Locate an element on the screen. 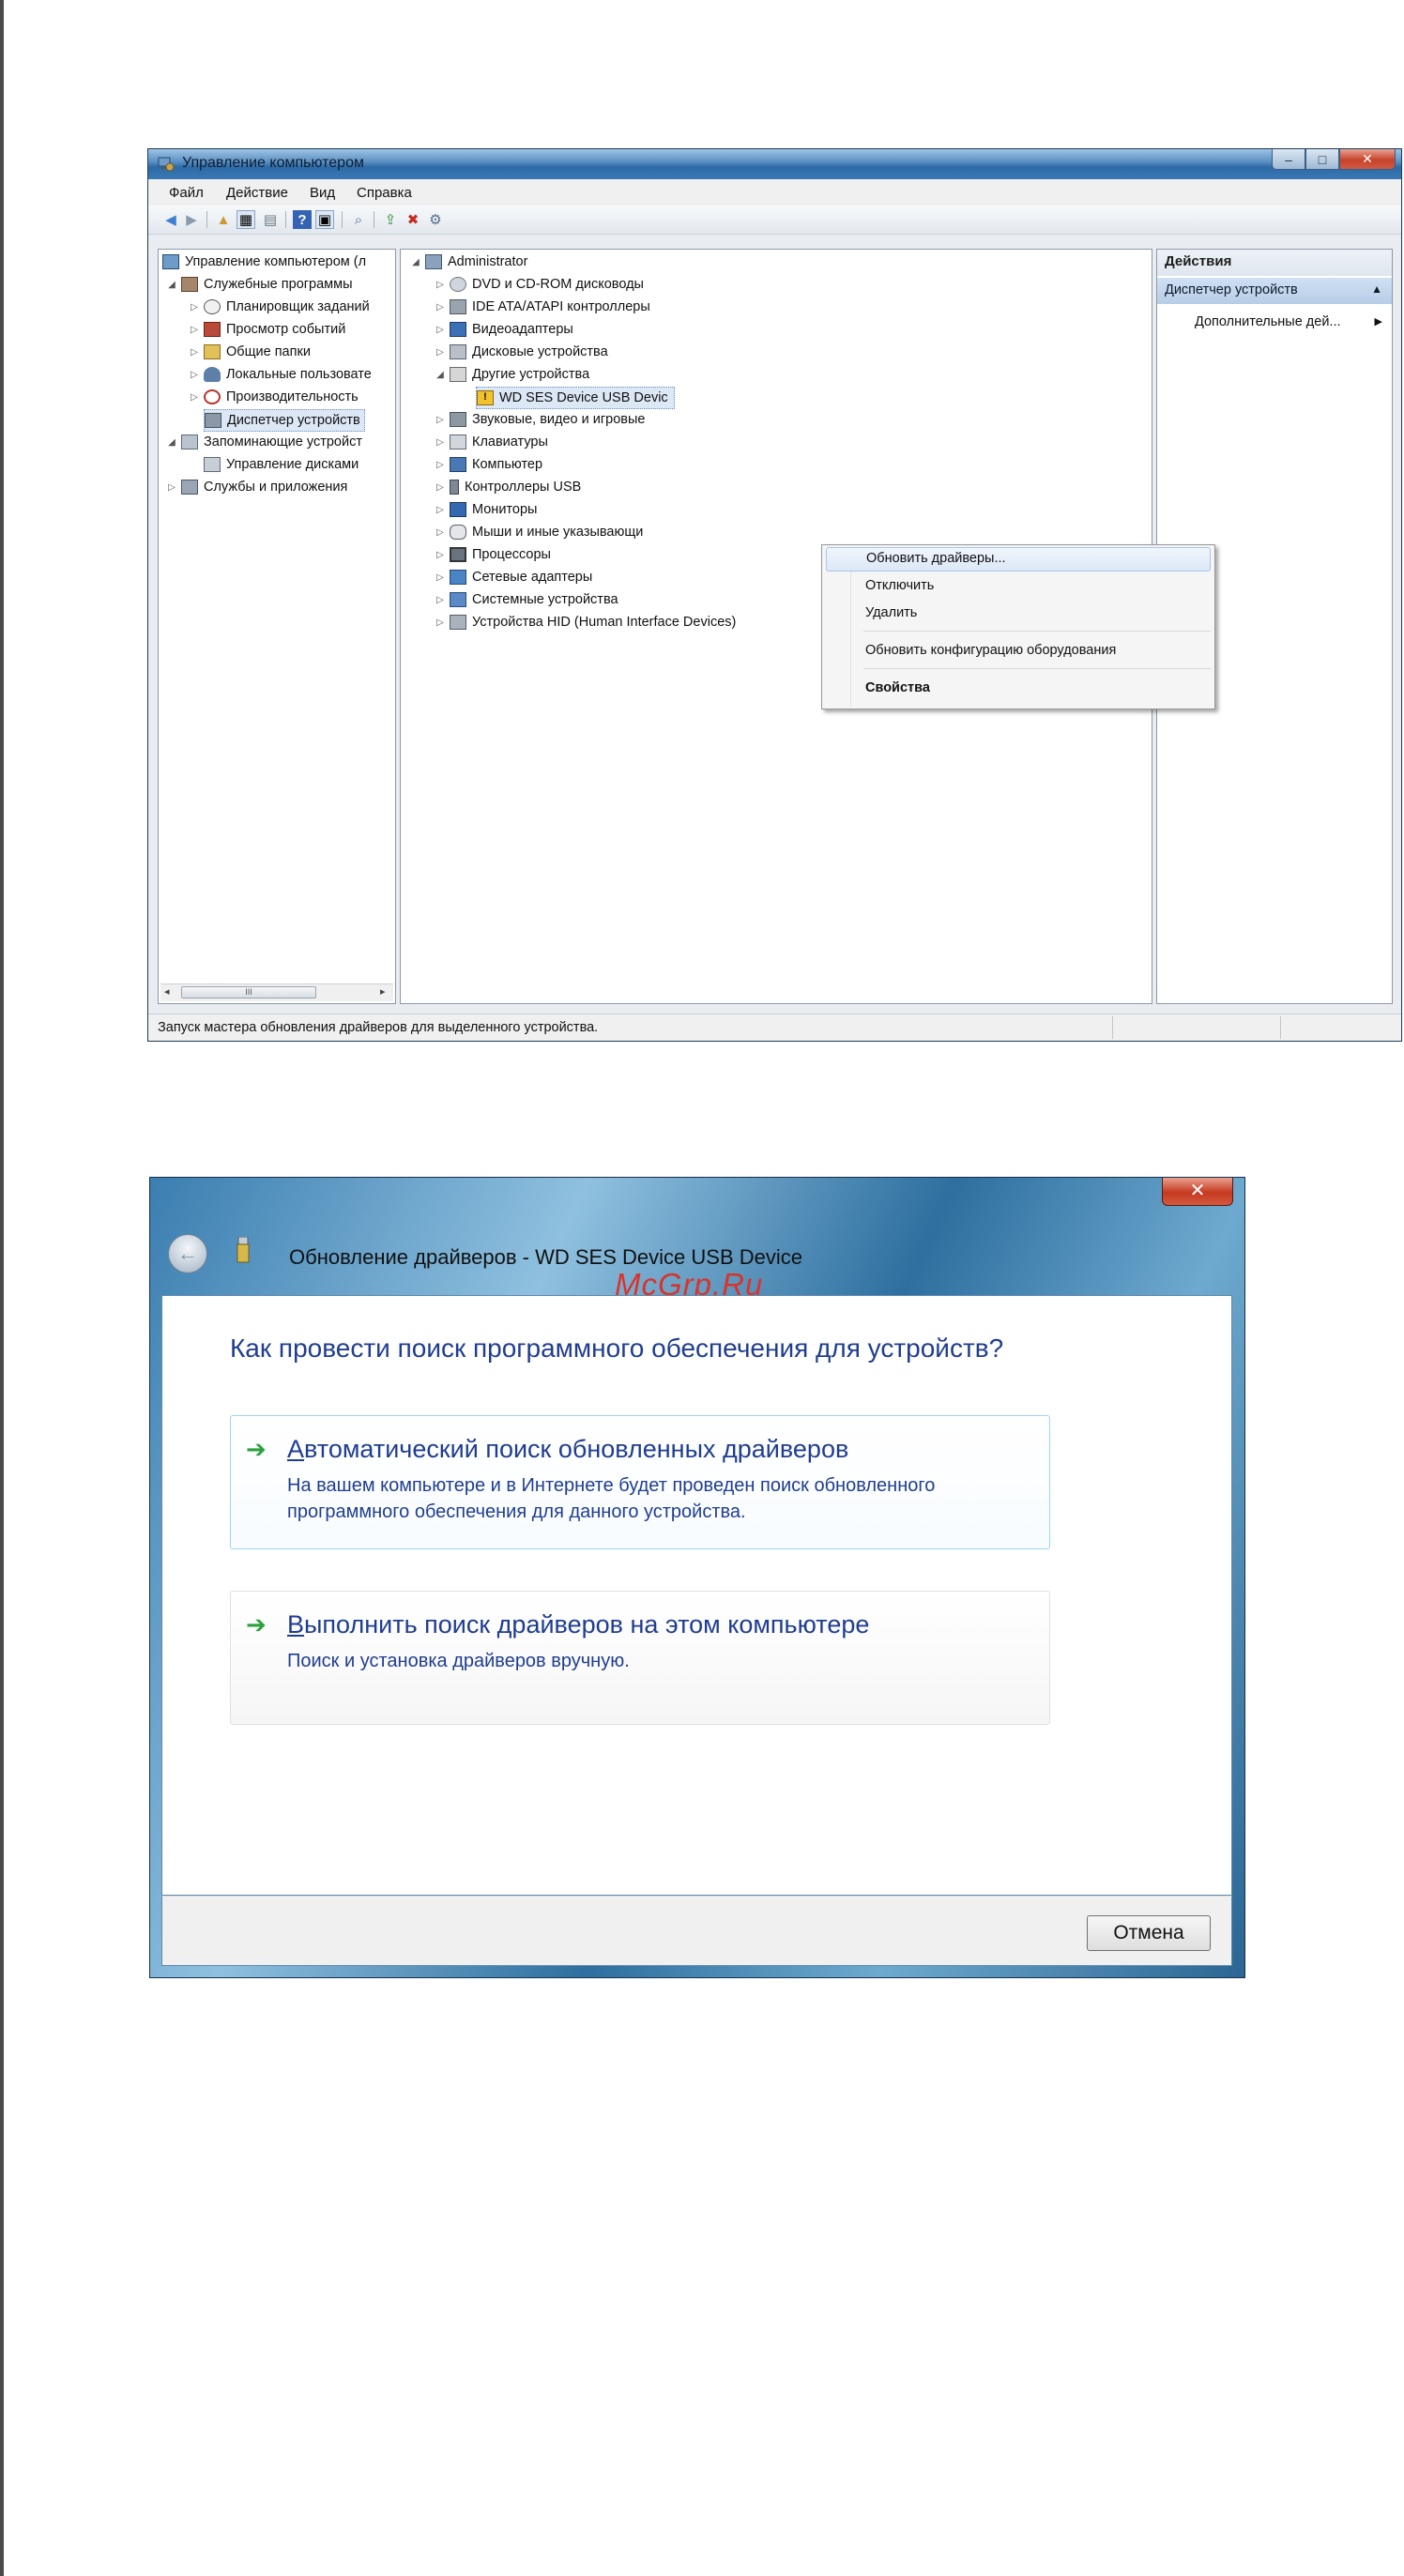 This screenshot has height=2576, width=1404. tree-item-task-scheduler: ▷ Планировщик заданий is located at coordinates (279, 307).